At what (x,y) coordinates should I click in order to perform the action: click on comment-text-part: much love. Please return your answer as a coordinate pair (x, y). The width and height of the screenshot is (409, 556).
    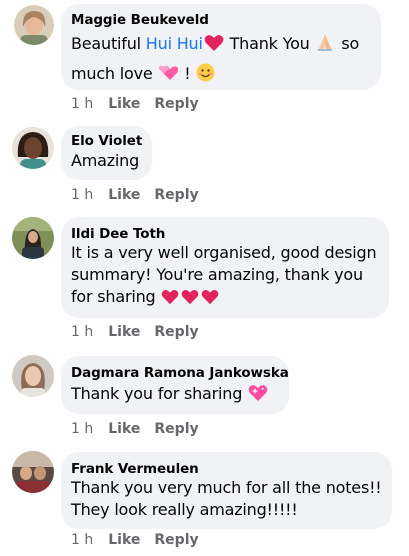
    Looking at the image, I should click on (114, 73).